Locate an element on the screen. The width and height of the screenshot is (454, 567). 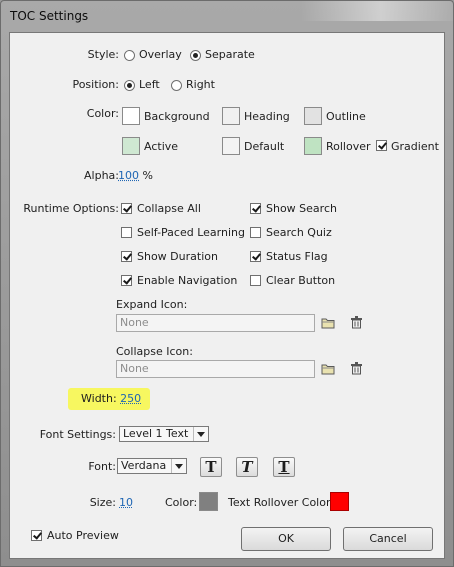
outline-swatch is located at coordinates (313, 116).